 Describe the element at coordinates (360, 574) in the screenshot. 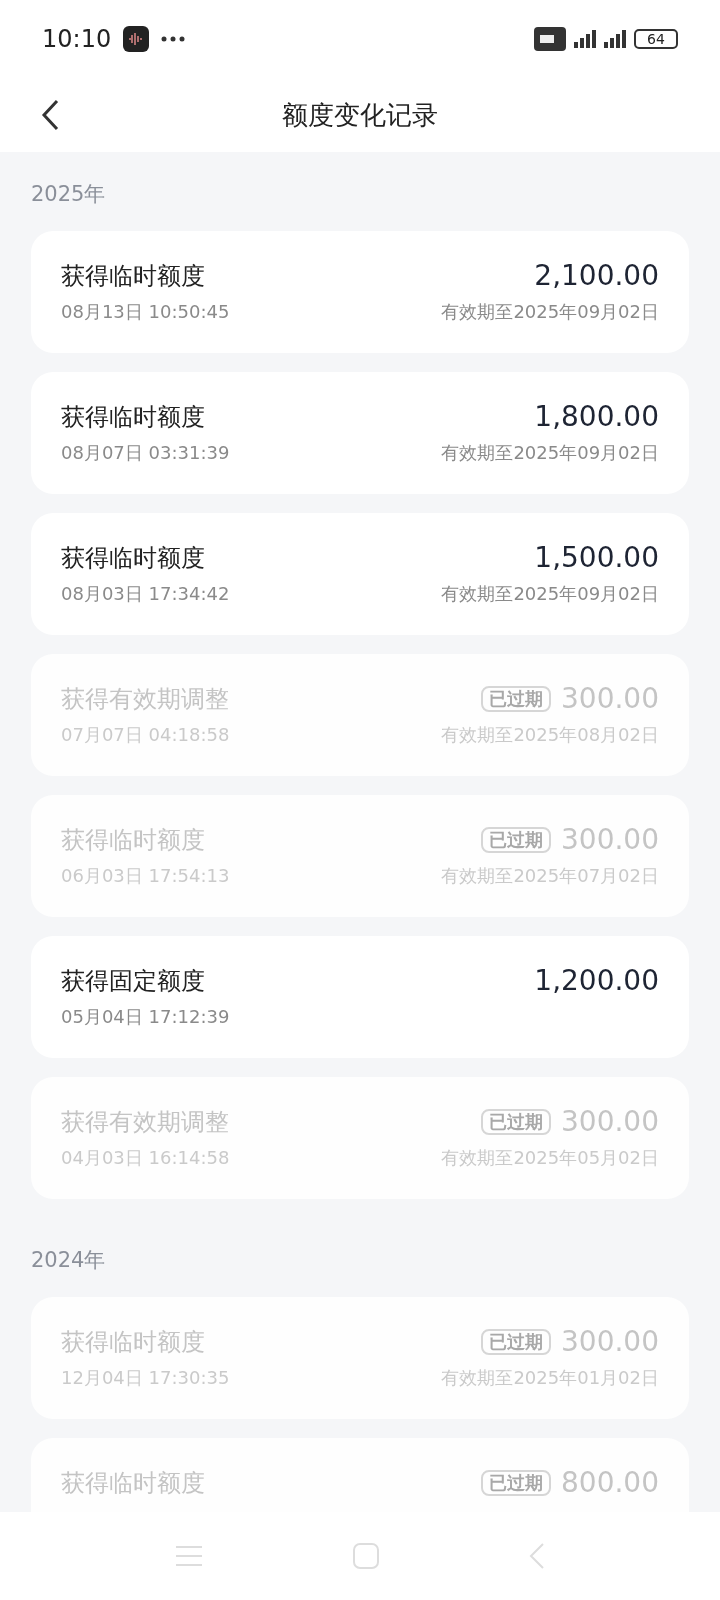

I see `record-card: 获得临时额度 1,500.00 08月03日 17:34:42 有效期至2025年09月02日` at that location.